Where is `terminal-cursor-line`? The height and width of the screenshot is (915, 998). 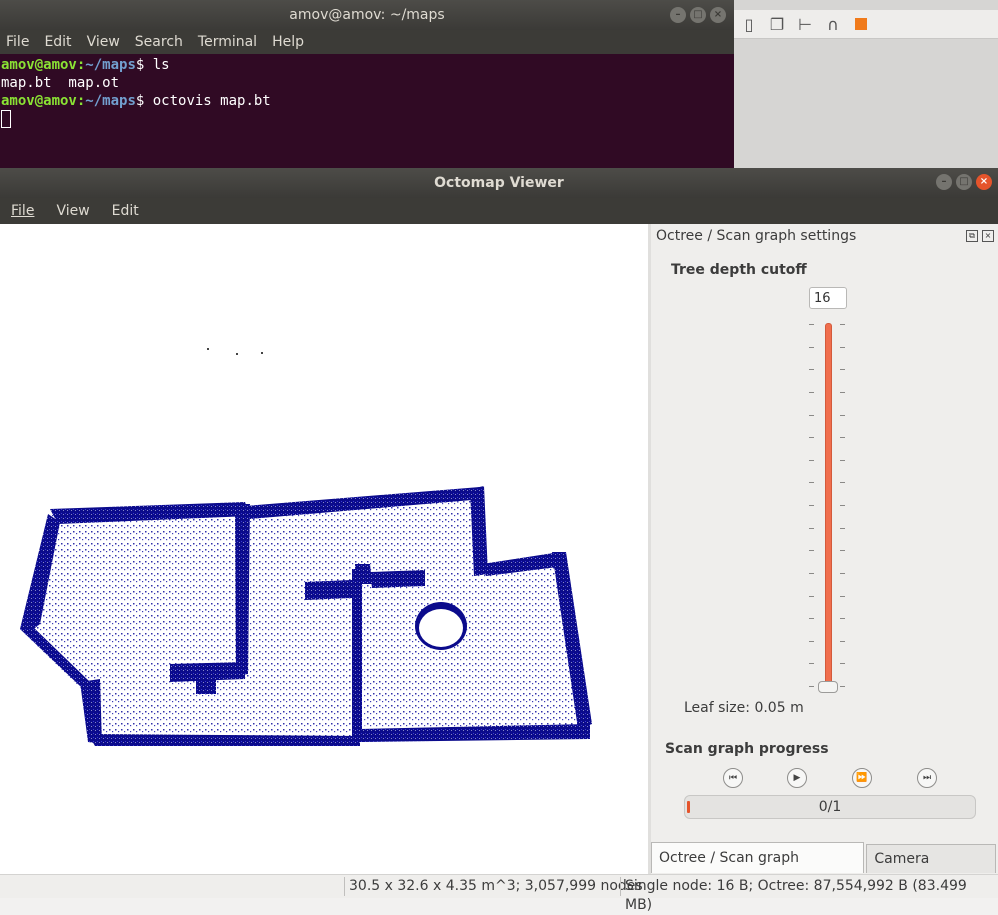
terminal-cursor-line is located at coordinates (367, 119).